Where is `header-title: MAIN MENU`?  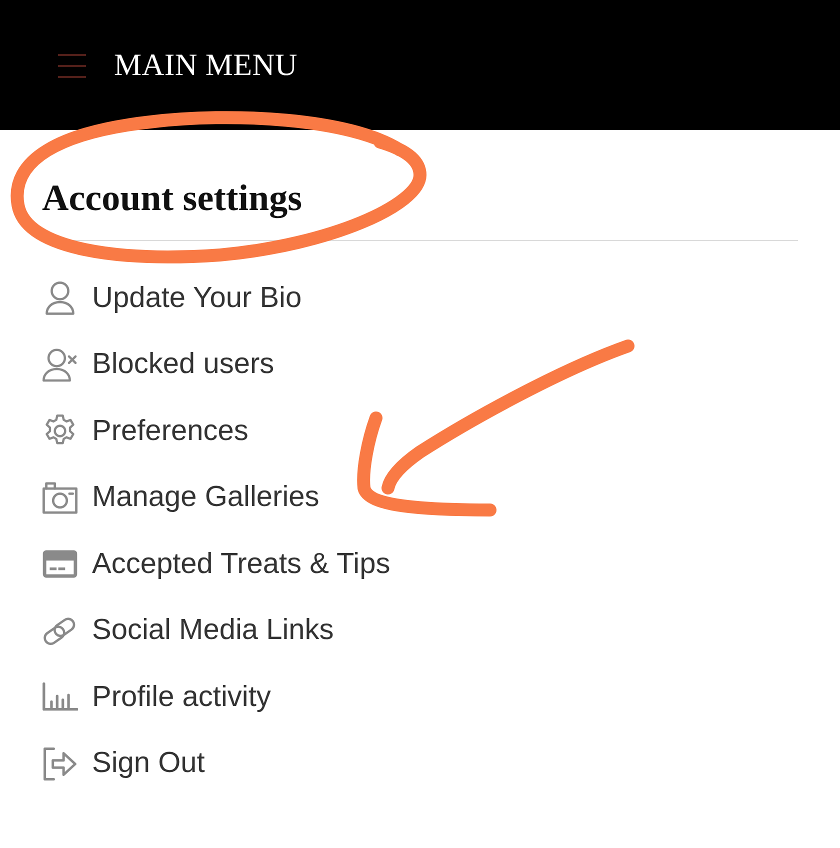 header-title: MAIN MENU is located at coordinates (206, 65).